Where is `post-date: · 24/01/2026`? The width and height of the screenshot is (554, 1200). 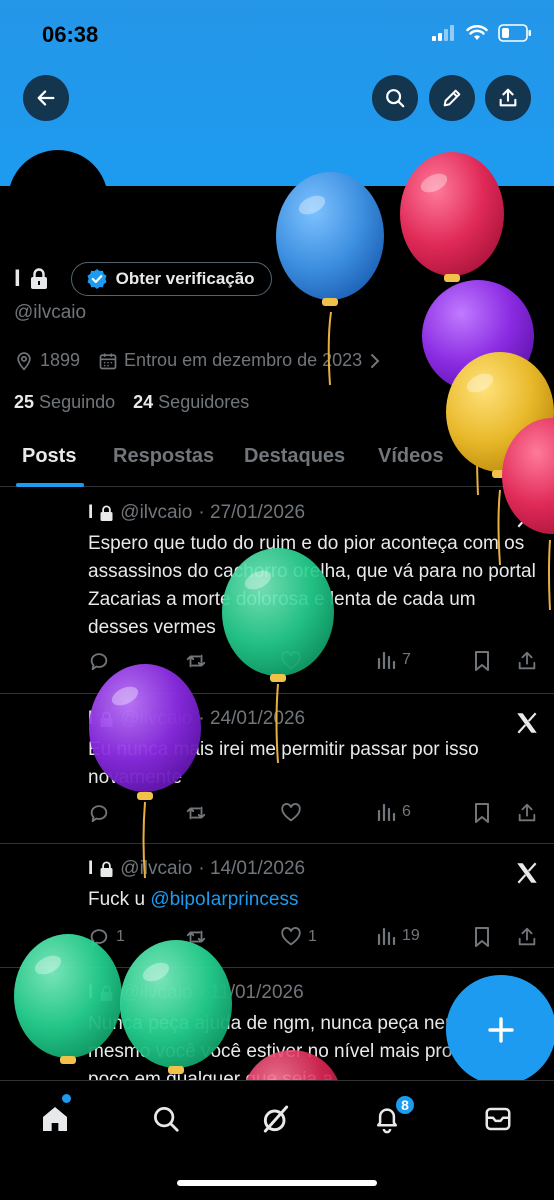
post-date: · 24/01/2026 is located at coordinates (252, 718).